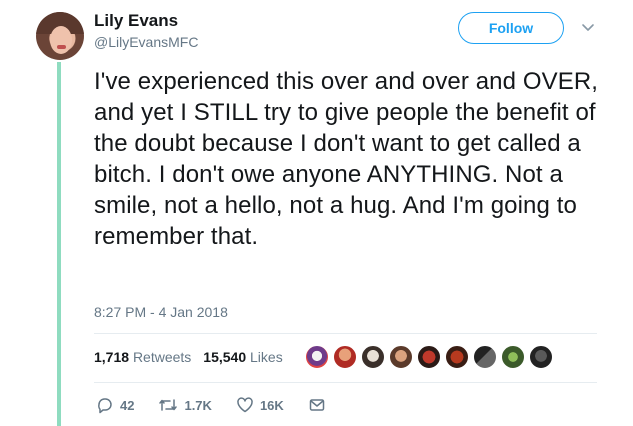 The height and width of the screenshot is (426, 633). I want to click on retweet-count: 1.7K, so click(198, 405).